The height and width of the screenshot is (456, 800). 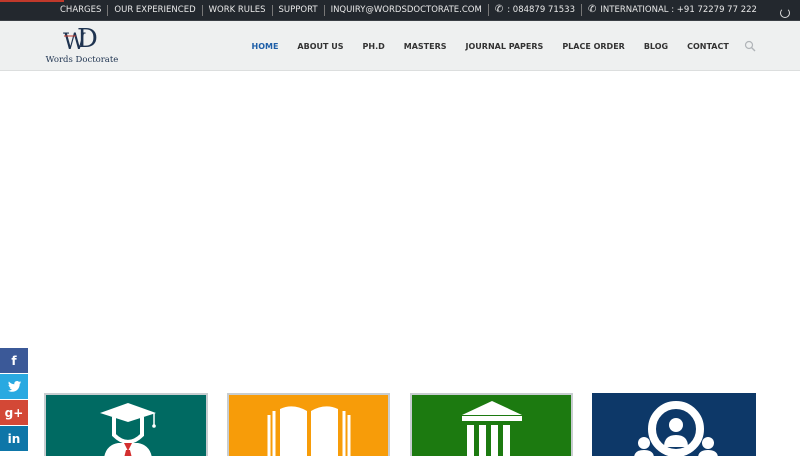 What do you see at coordinates (154, 10) in the screenshot?
I see `topbar-link-experienced: OUR EXPERIENCED` at bounding box center [154, 10].